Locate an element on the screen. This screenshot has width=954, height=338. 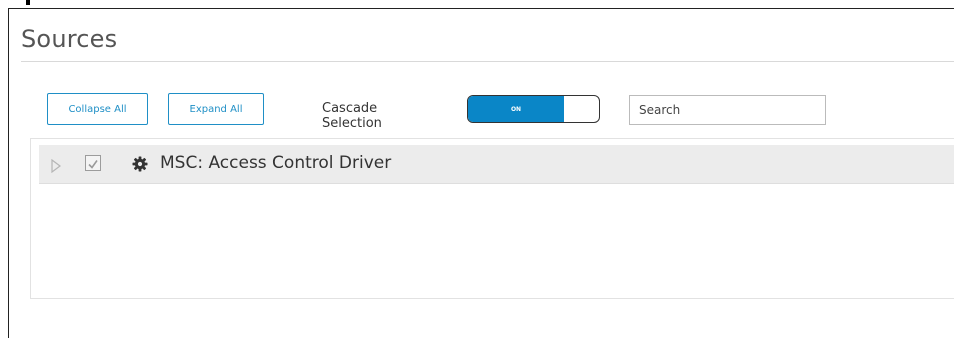
expand-arrow-icon is located at coordinates (56, 167).